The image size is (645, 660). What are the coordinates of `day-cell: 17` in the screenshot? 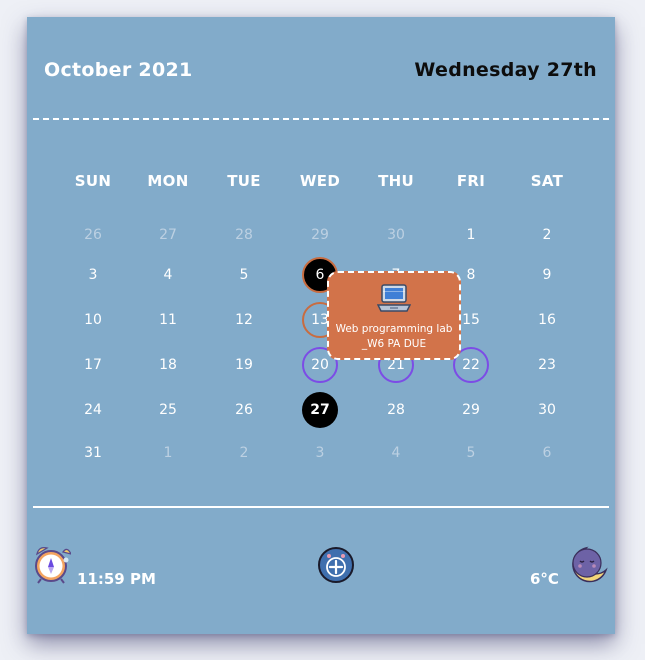 It's located at (93, 365).